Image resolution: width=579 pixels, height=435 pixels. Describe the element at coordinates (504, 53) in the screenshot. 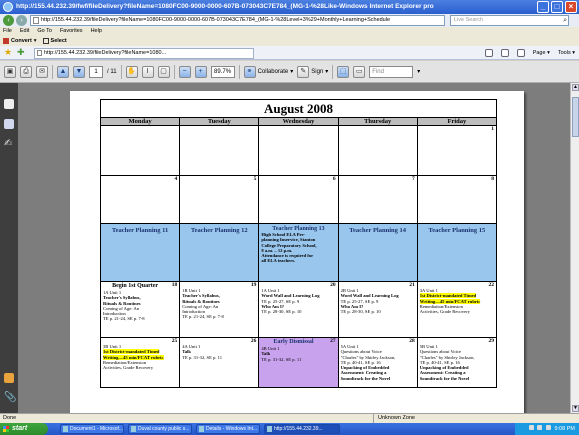

I see `feeds-icon` at that location.